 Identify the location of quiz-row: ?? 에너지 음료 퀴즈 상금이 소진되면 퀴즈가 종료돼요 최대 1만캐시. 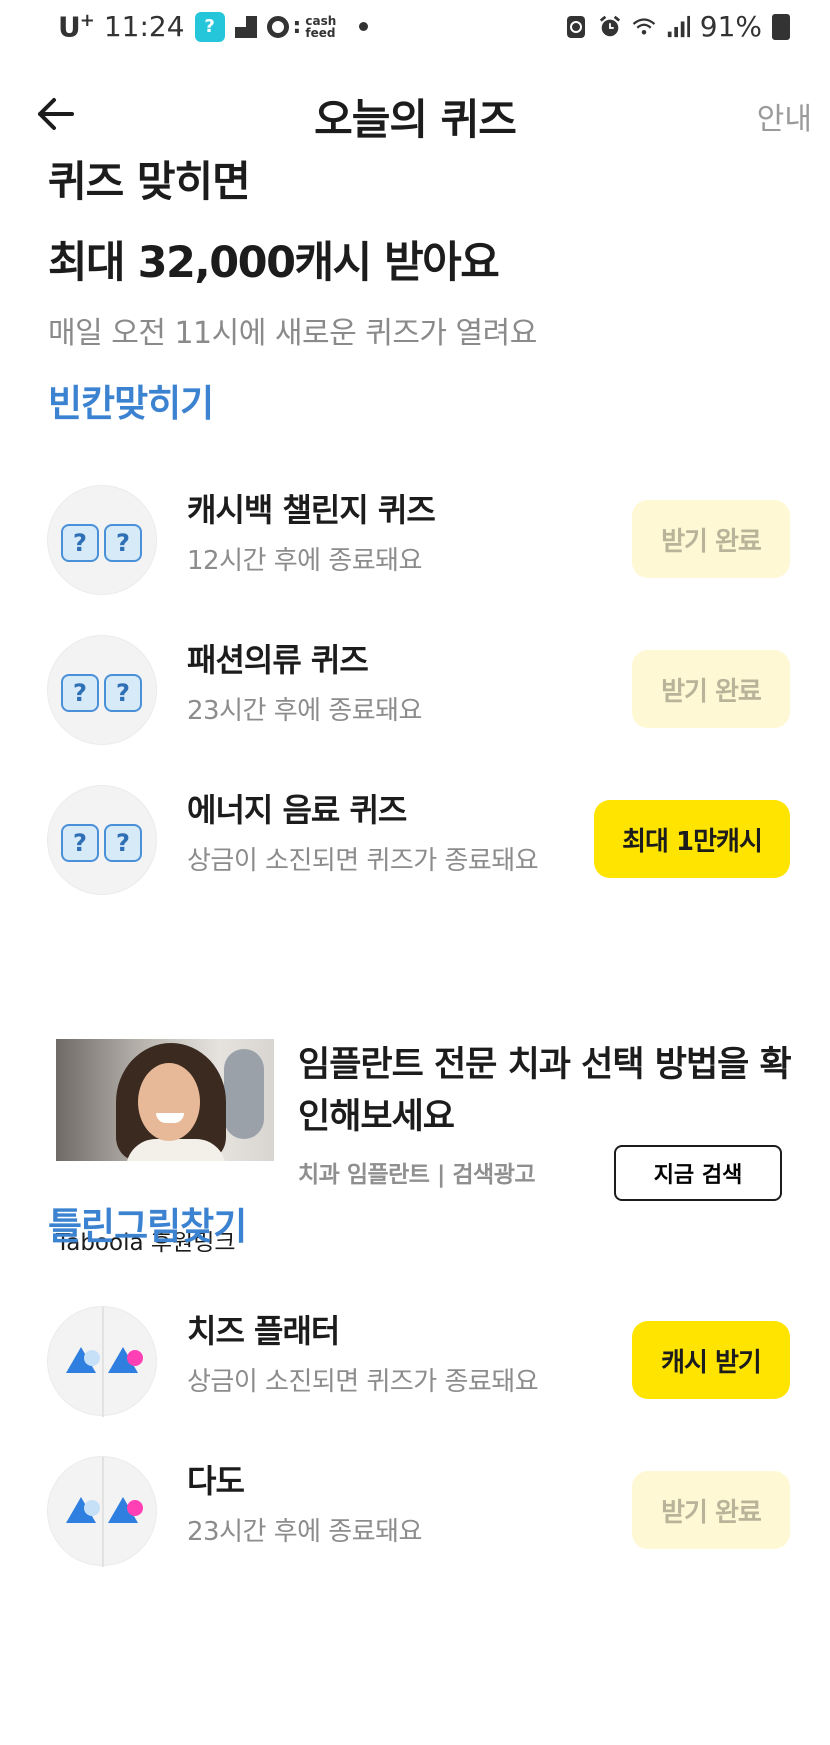
(415, 840).